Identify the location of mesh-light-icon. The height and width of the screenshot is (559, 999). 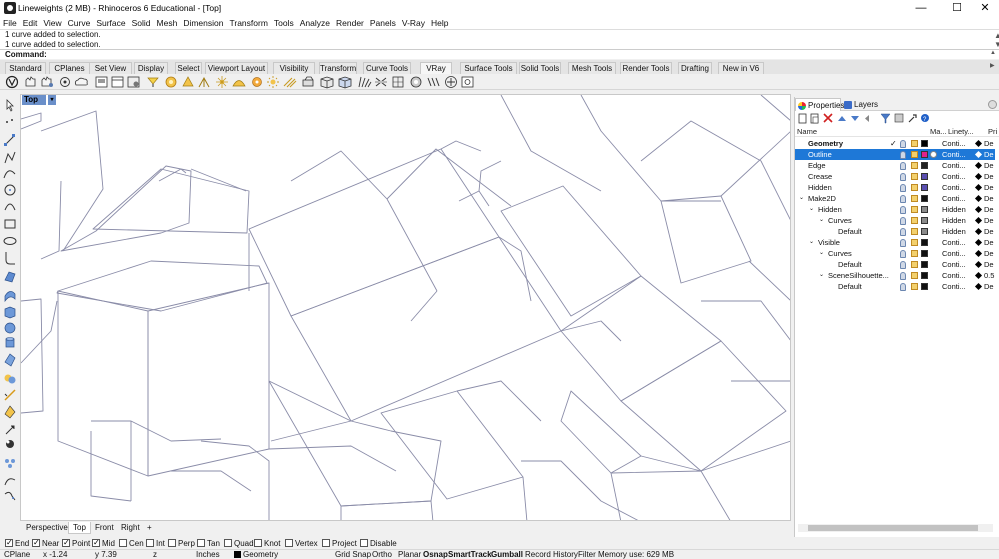
(290, 82).